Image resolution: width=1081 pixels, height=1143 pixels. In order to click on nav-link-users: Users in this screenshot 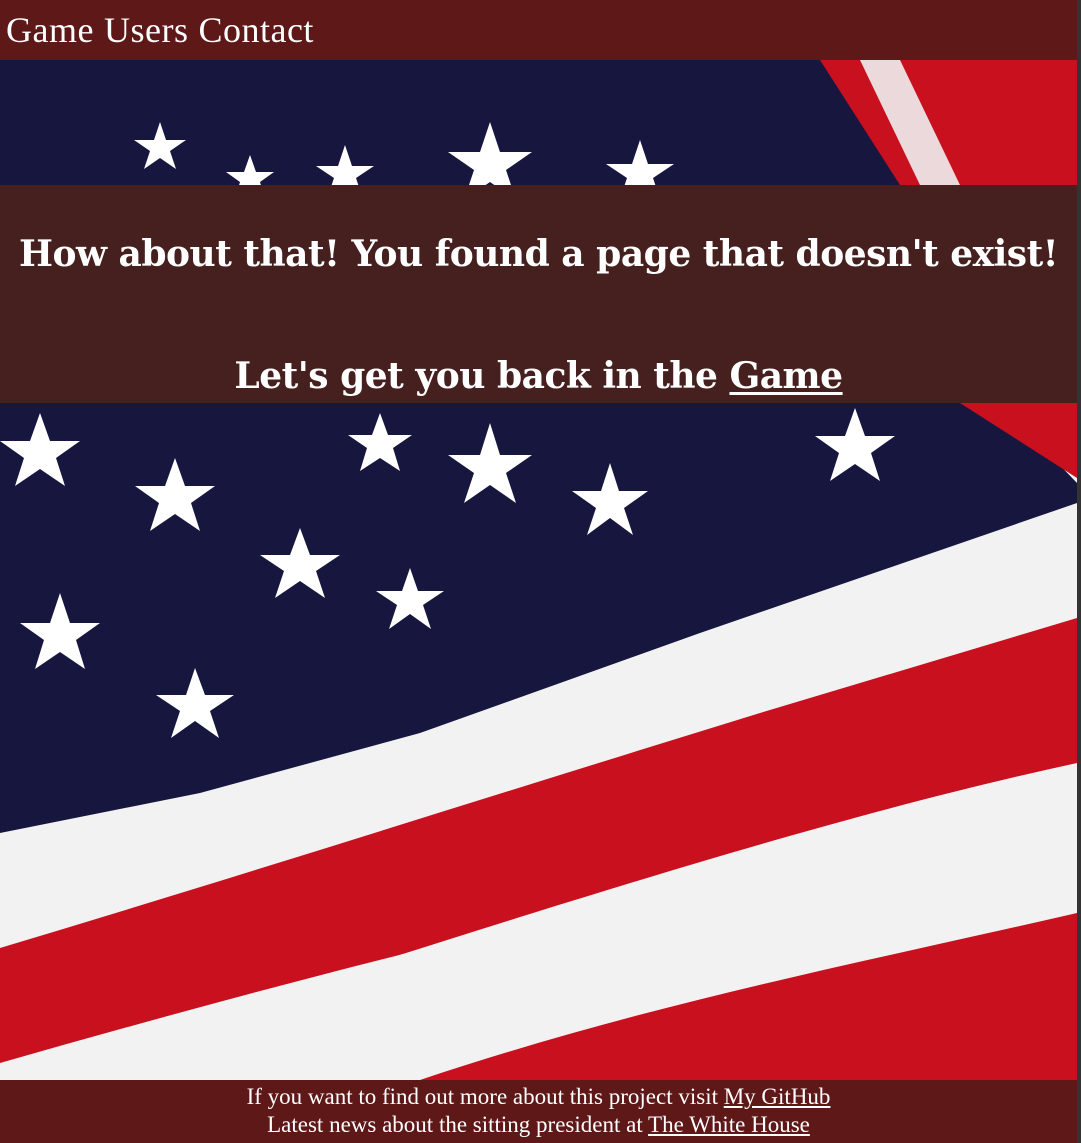, I will do `click(146, 30)`.